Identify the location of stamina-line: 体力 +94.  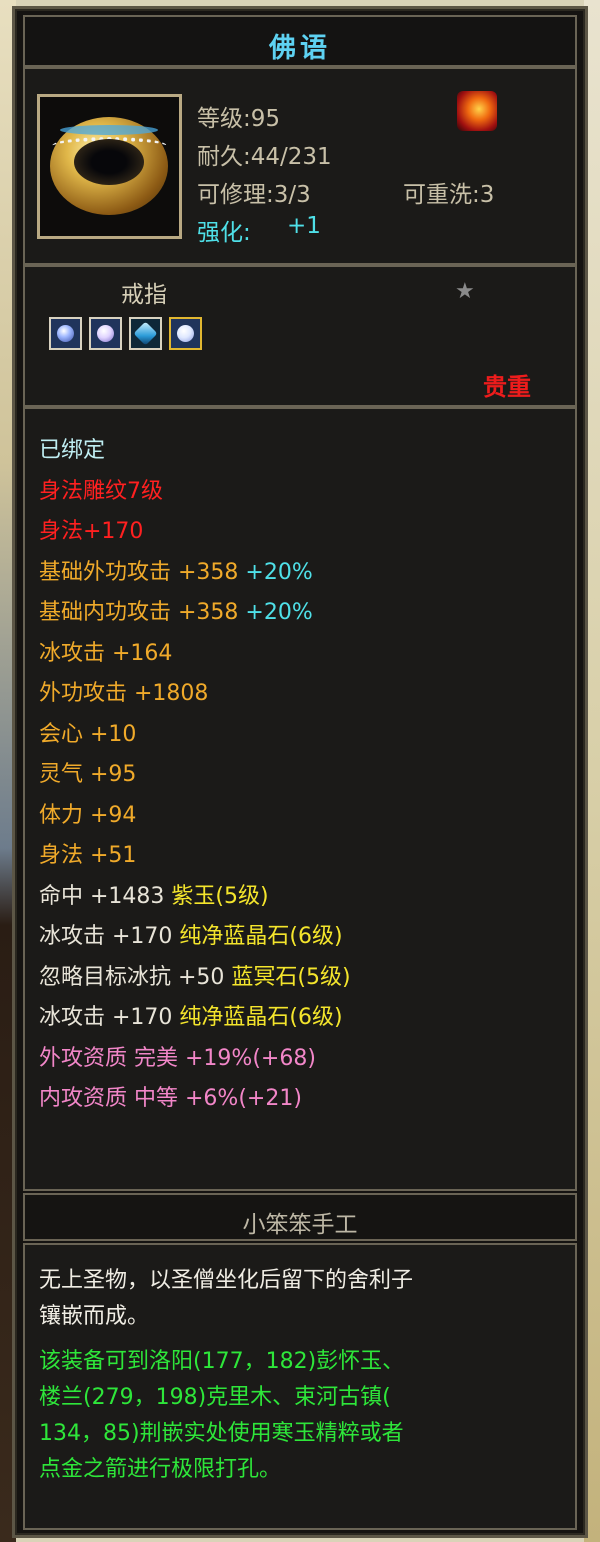
(88, 815).